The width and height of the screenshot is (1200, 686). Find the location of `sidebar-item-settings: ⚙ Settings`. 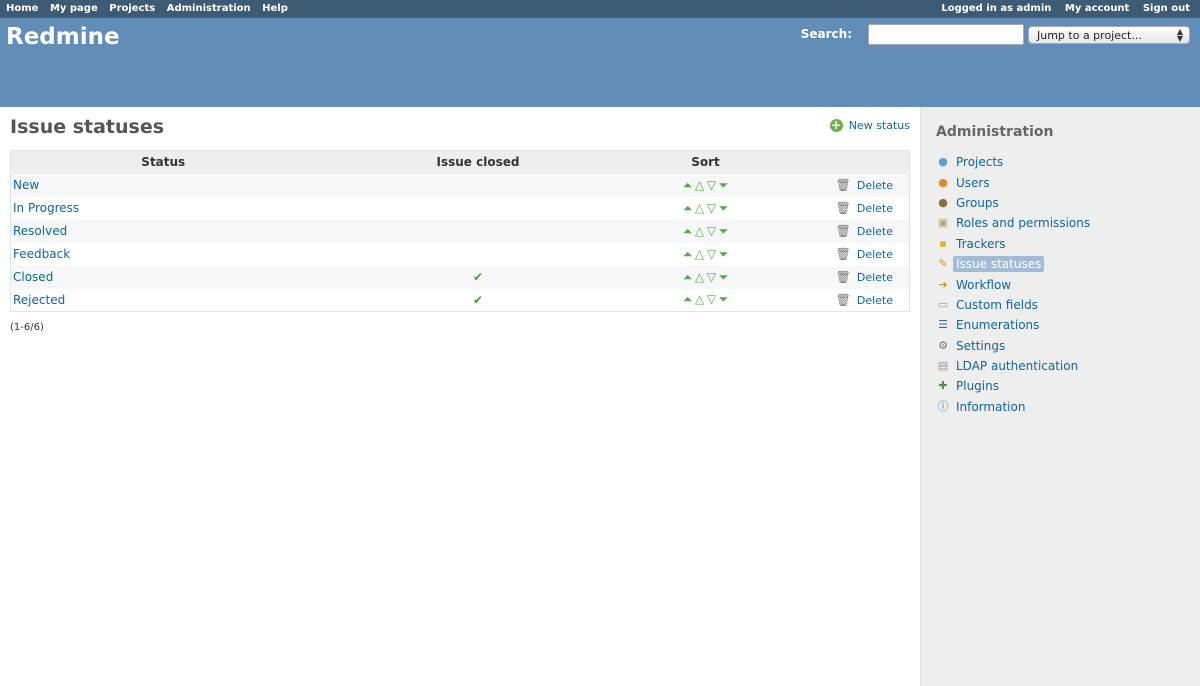

sidebar-item-settings: ⚙ Settings is located at coordinates (1012, 346).